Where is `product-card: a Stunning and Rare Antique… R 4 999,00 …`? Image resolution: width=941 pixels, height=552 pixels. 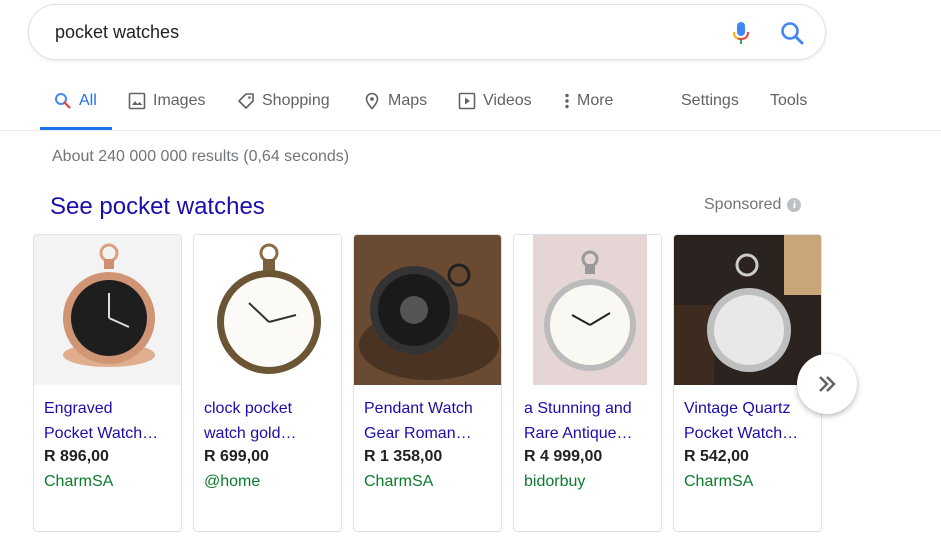
product-card: a Stunning and Rare Antique… R 4 999,00 … is located at coordinates (587, 383).